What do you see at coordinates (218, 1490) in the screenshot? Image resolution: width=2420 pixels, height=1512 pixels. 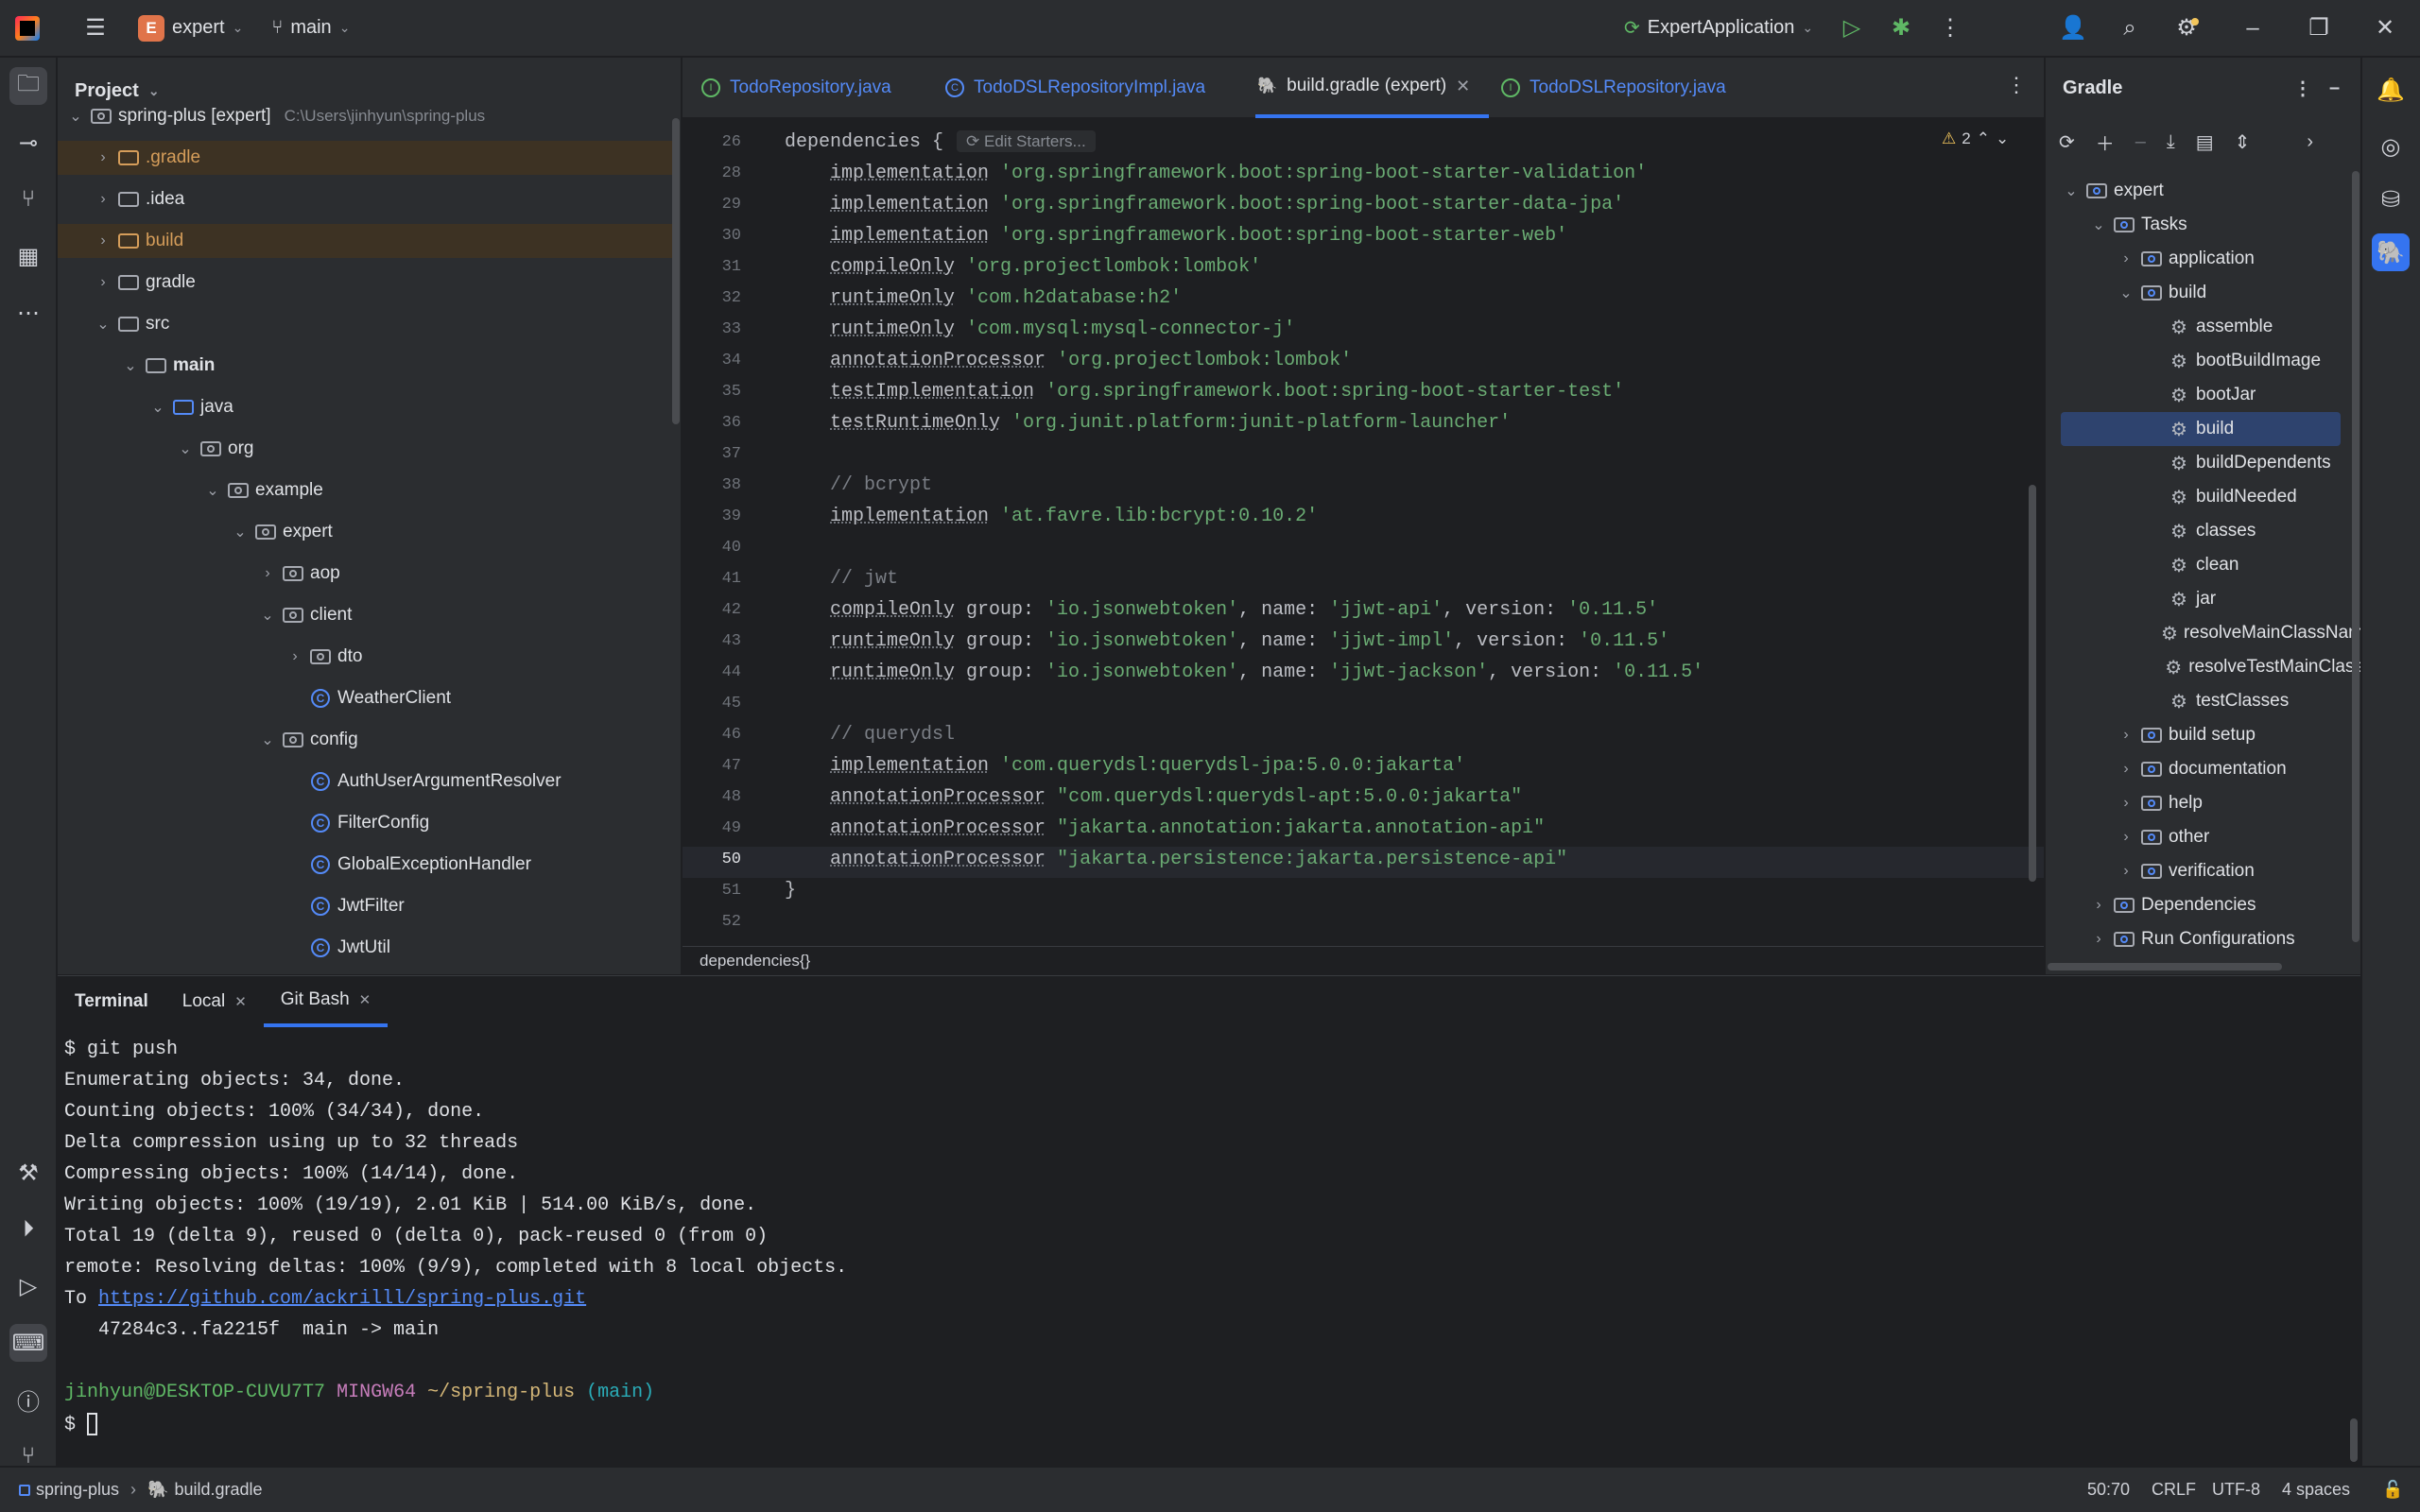 I see `status-file: build.gradle` at bounding box center [218, 1490].